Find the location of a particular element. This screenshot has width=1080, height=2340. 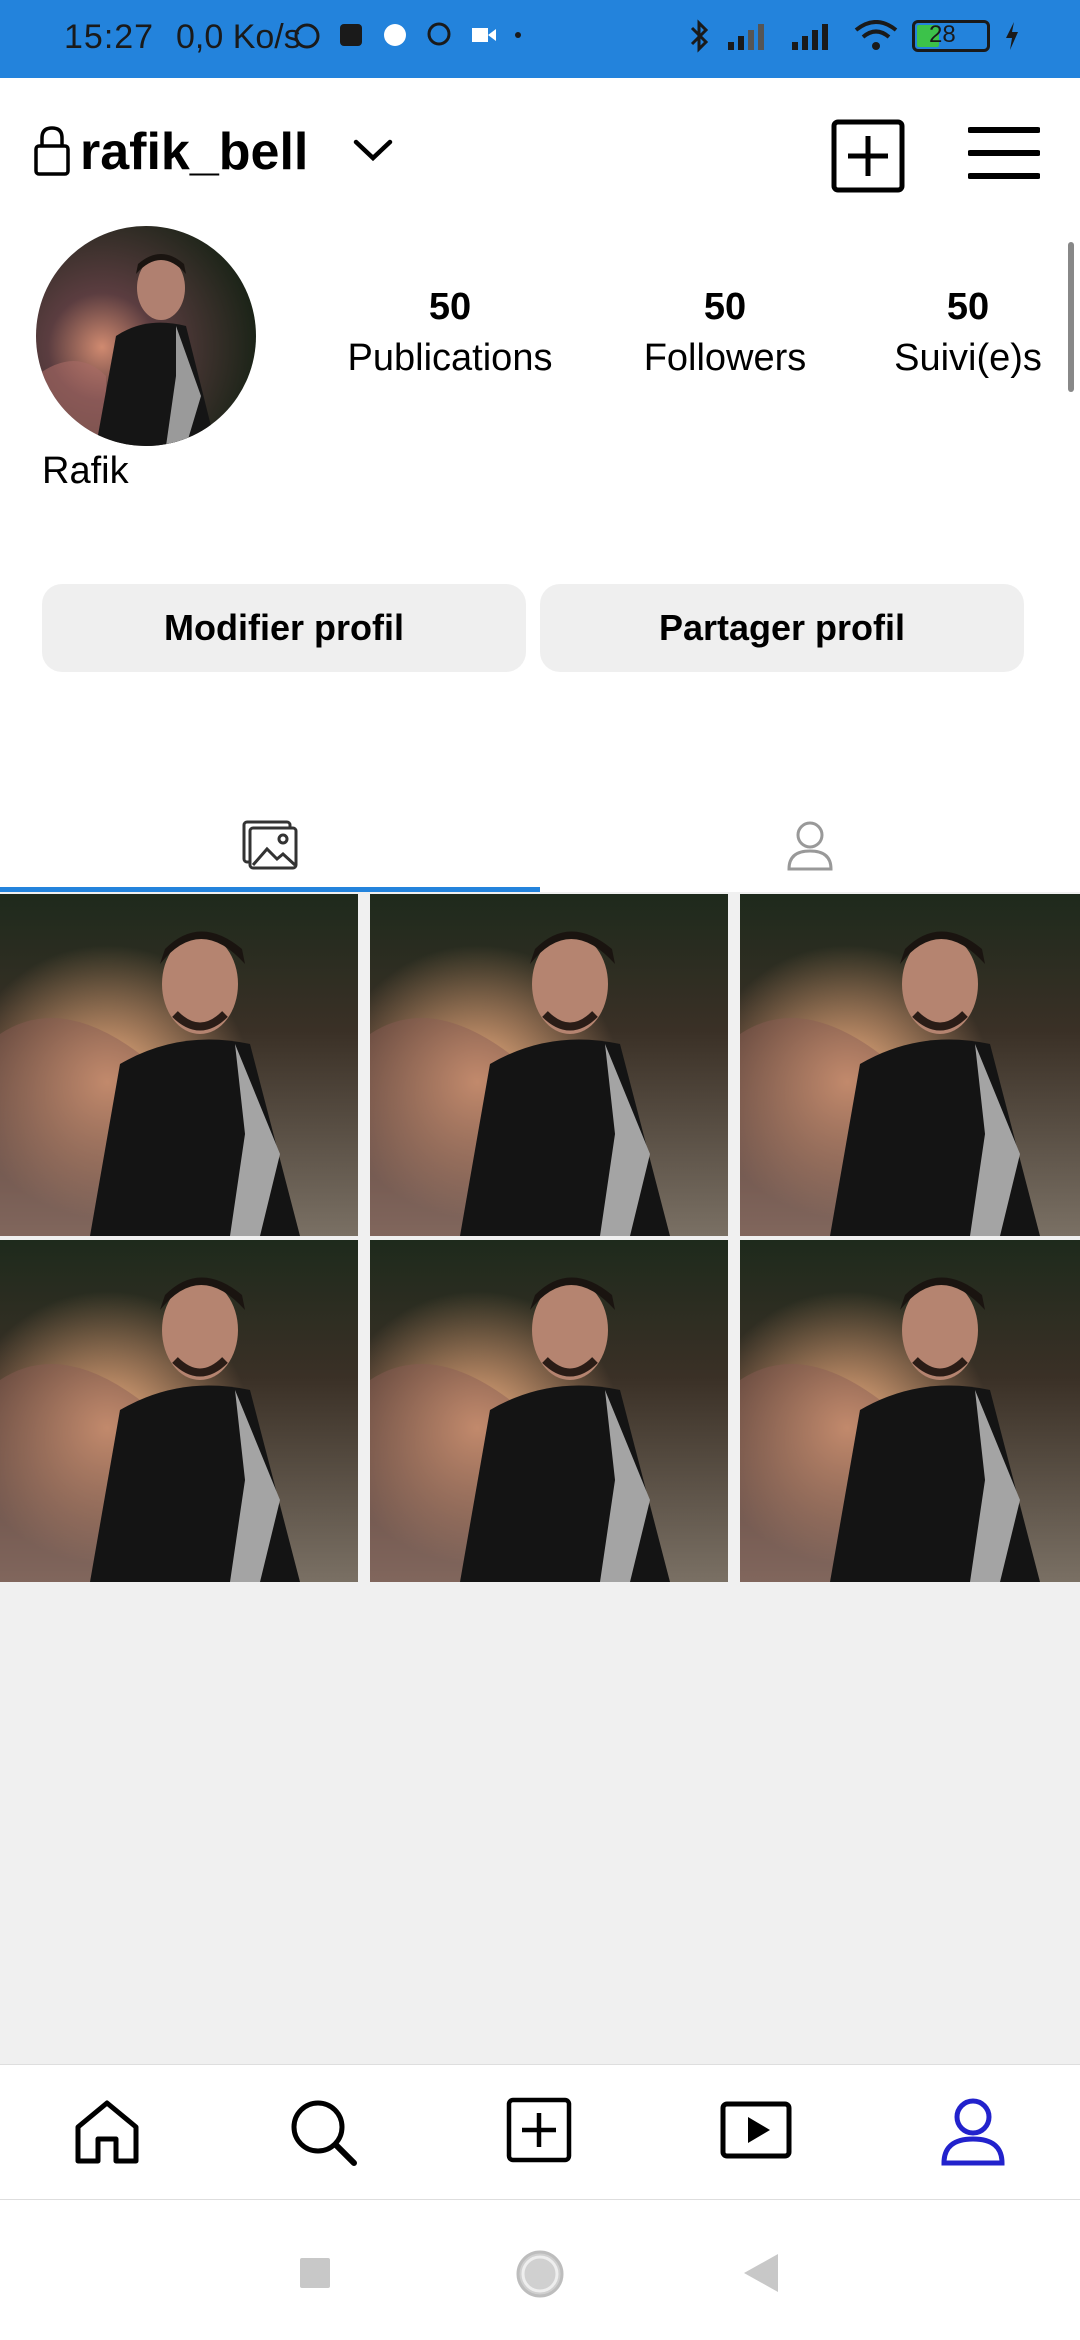

profile-icon is located at coordinates (973, 2132).